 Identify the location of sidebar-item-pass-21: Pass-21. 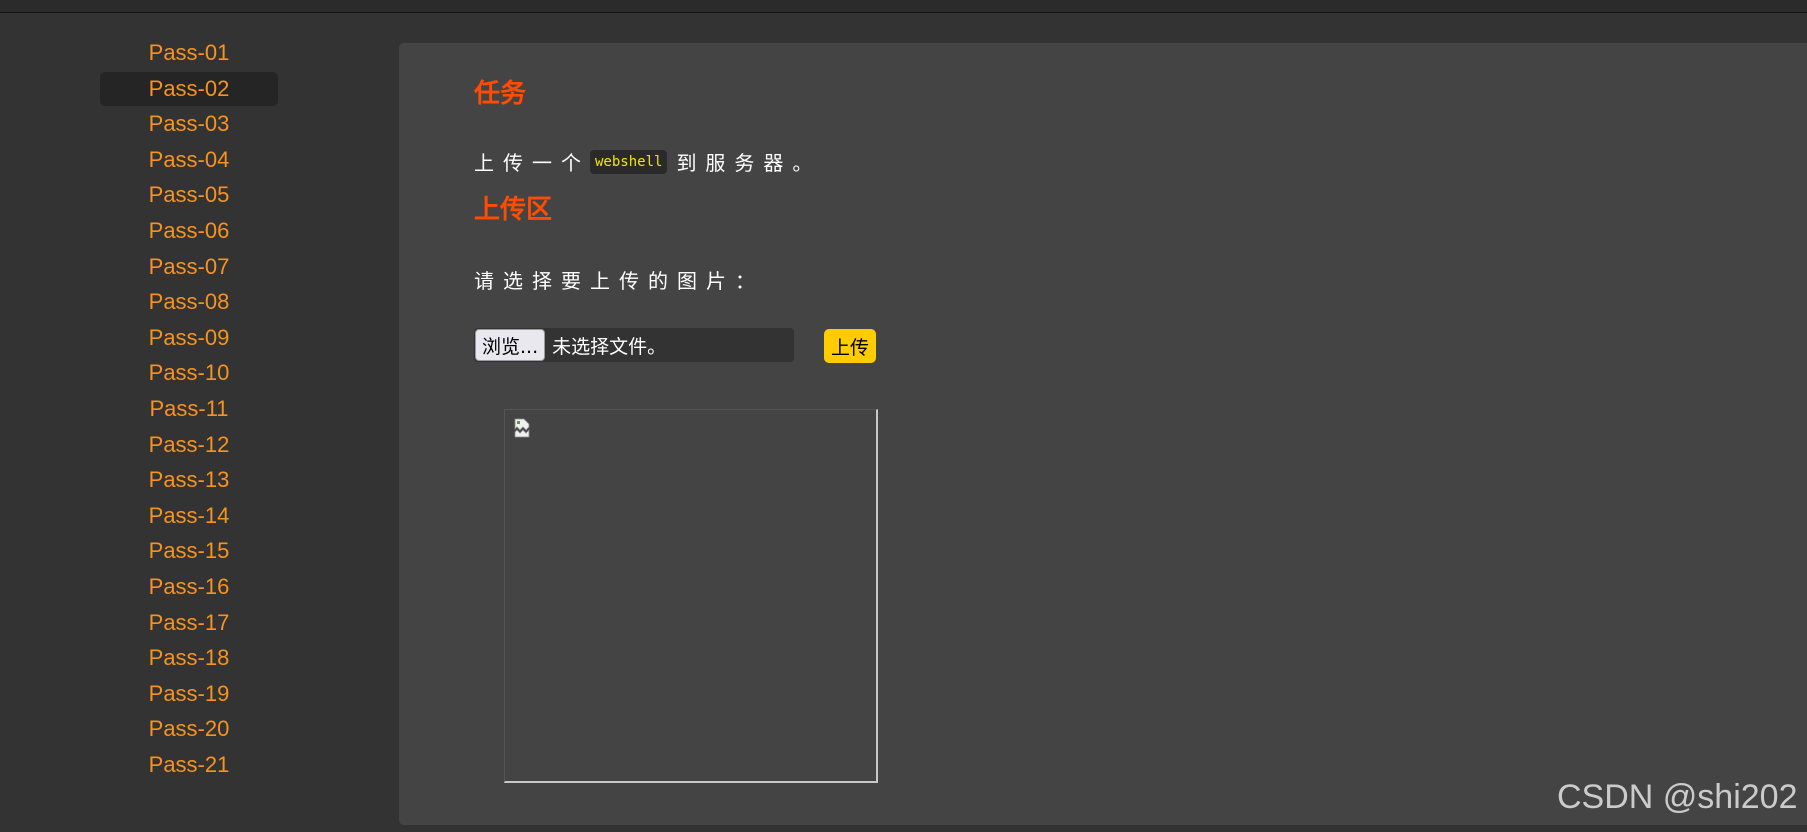
(189, 765).